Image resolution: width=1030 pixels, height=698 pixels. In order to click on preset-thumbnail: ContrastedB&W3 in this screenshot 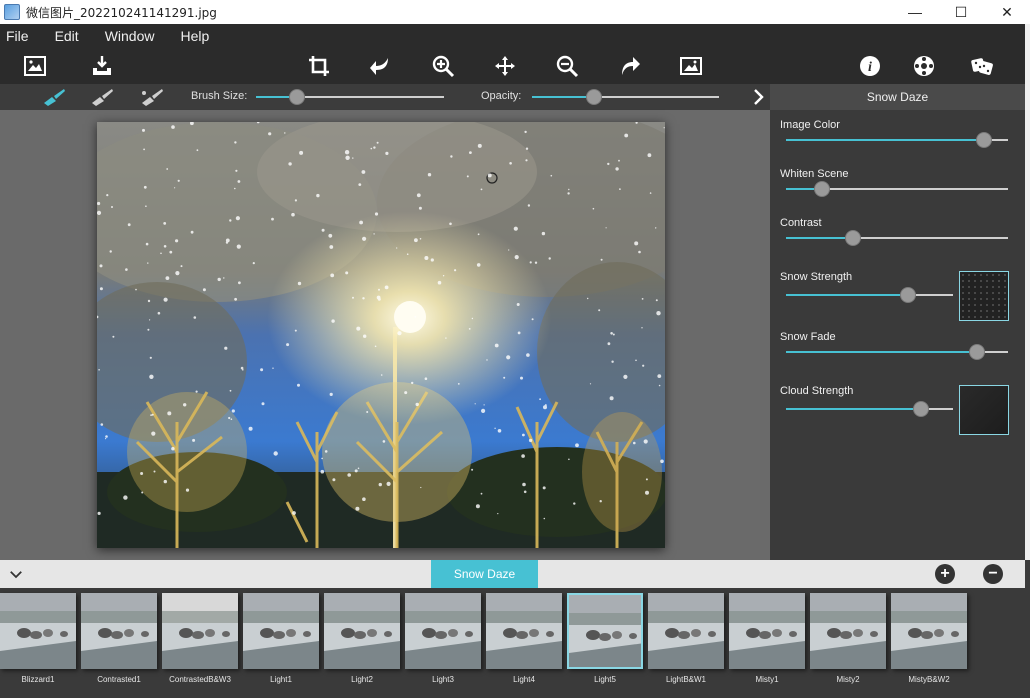, I will do `click(200, 638)`.